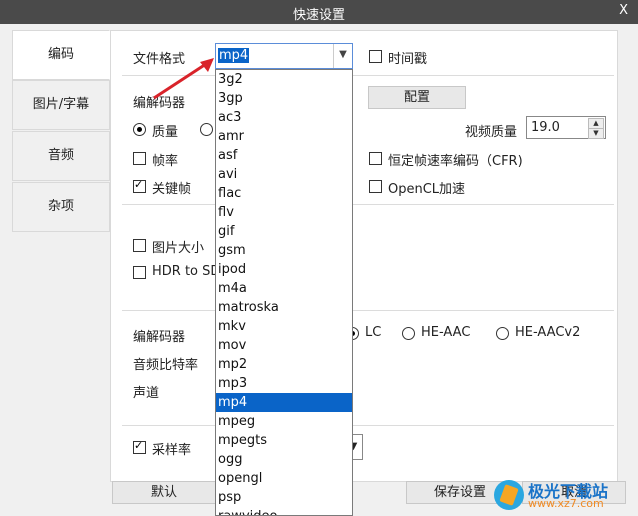 The image size is (638, 516). Describe the element at coordinates (284, 421) in the screenshot. I see `format-option: mpeg` at that location.